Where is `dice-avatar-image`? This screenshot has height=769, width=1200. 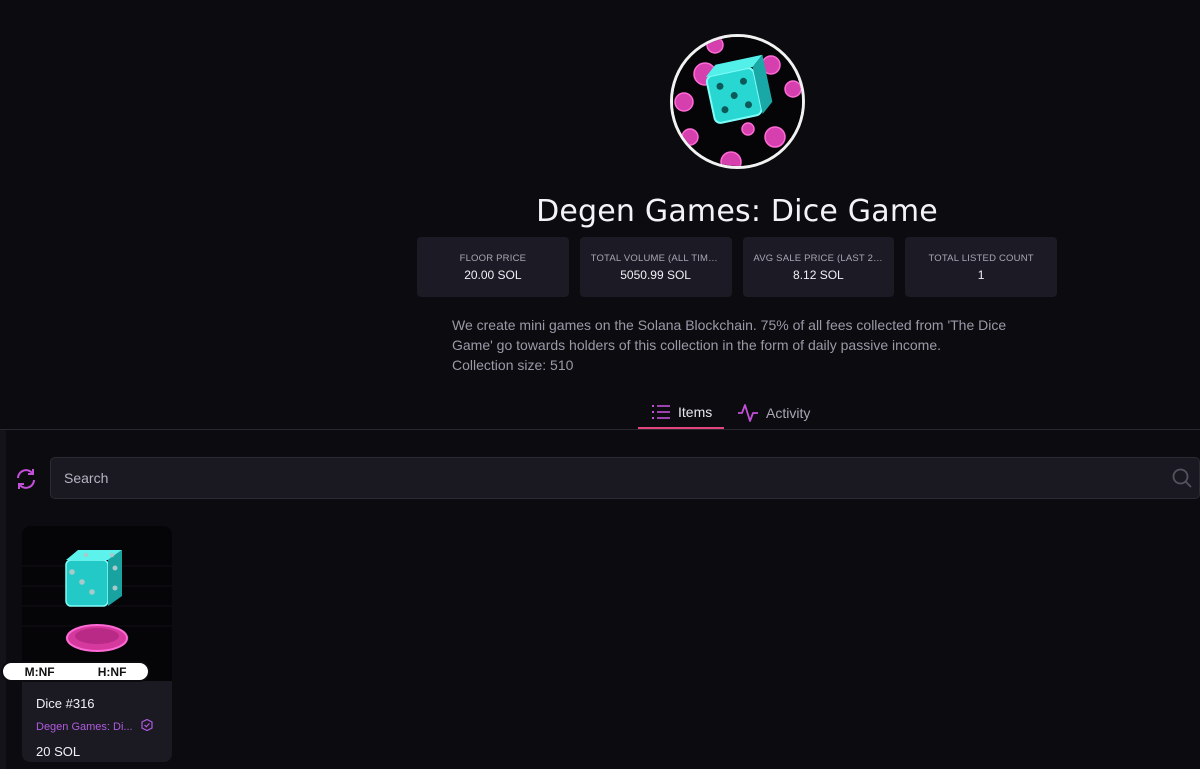
dice-avatar-image is located at coordinates (737, 101).